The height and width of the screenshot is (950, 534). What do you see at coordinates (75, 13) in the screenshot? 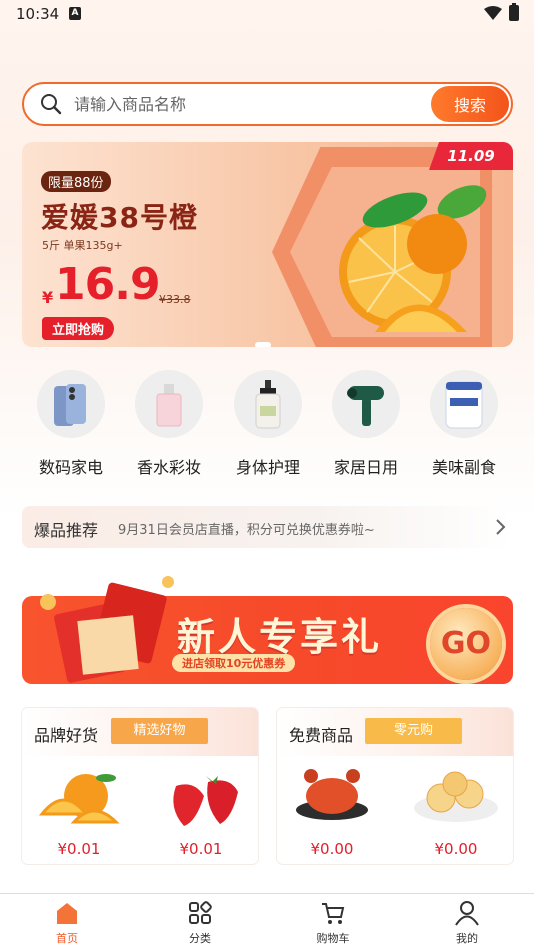
I see `a-notification-icon: A` at bounding box center [75, 13].